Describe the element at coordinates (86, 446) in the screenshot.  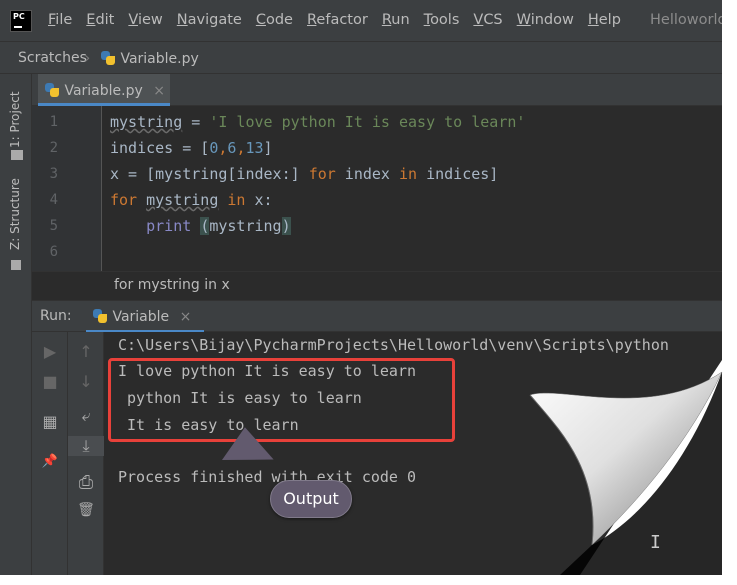
I see `scroll-to-end-icon: ⤓` at that location.